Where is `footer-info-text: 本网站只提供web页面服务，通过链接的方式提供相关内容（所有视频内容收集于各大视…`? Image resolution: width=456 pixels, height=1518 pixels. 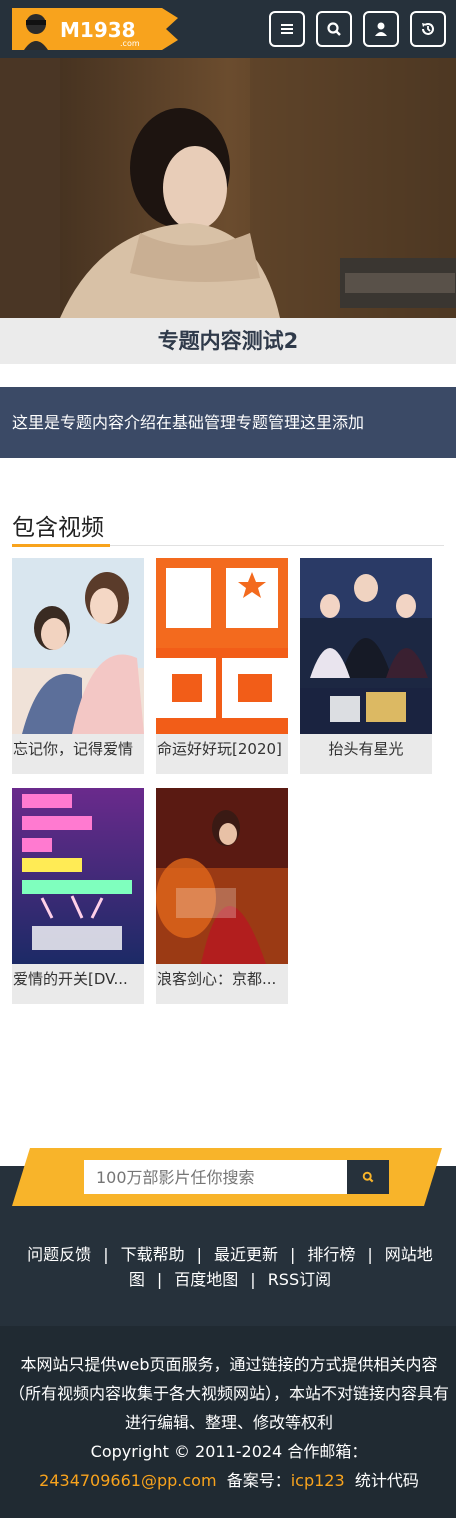
footer-info-text: 本网站只提供web页面服务，通过链接的方式提供相关内容（所有视频内容收集于各大视… is located at coordinates (229, 1422).